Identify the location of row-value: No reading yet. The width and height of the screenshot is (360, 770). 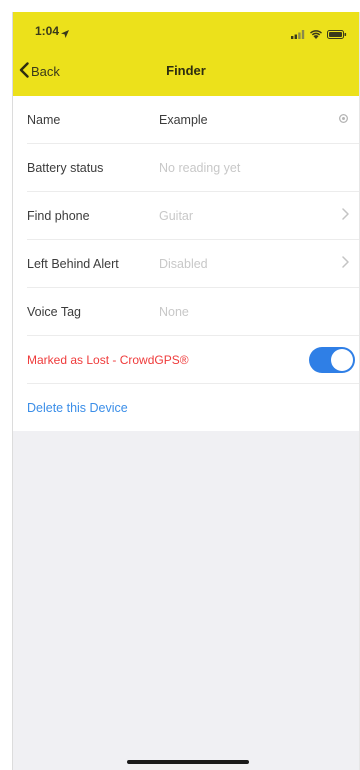
(200, 167).